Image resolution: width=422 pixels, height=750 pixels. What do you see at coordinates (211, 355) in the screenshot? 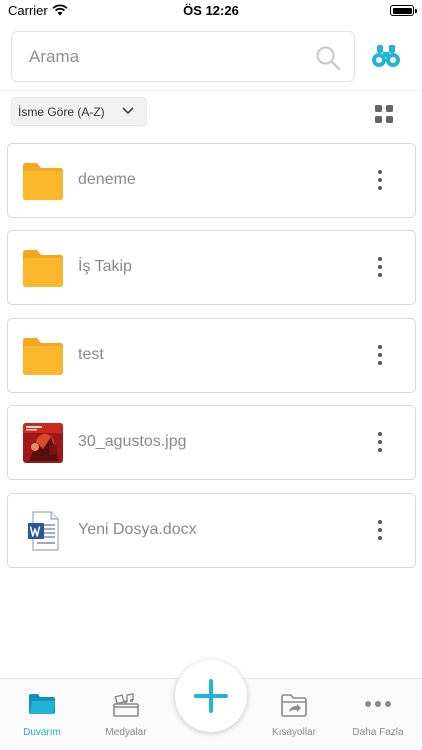
I see `file-item-test: test` at bounding box center [211, 355].